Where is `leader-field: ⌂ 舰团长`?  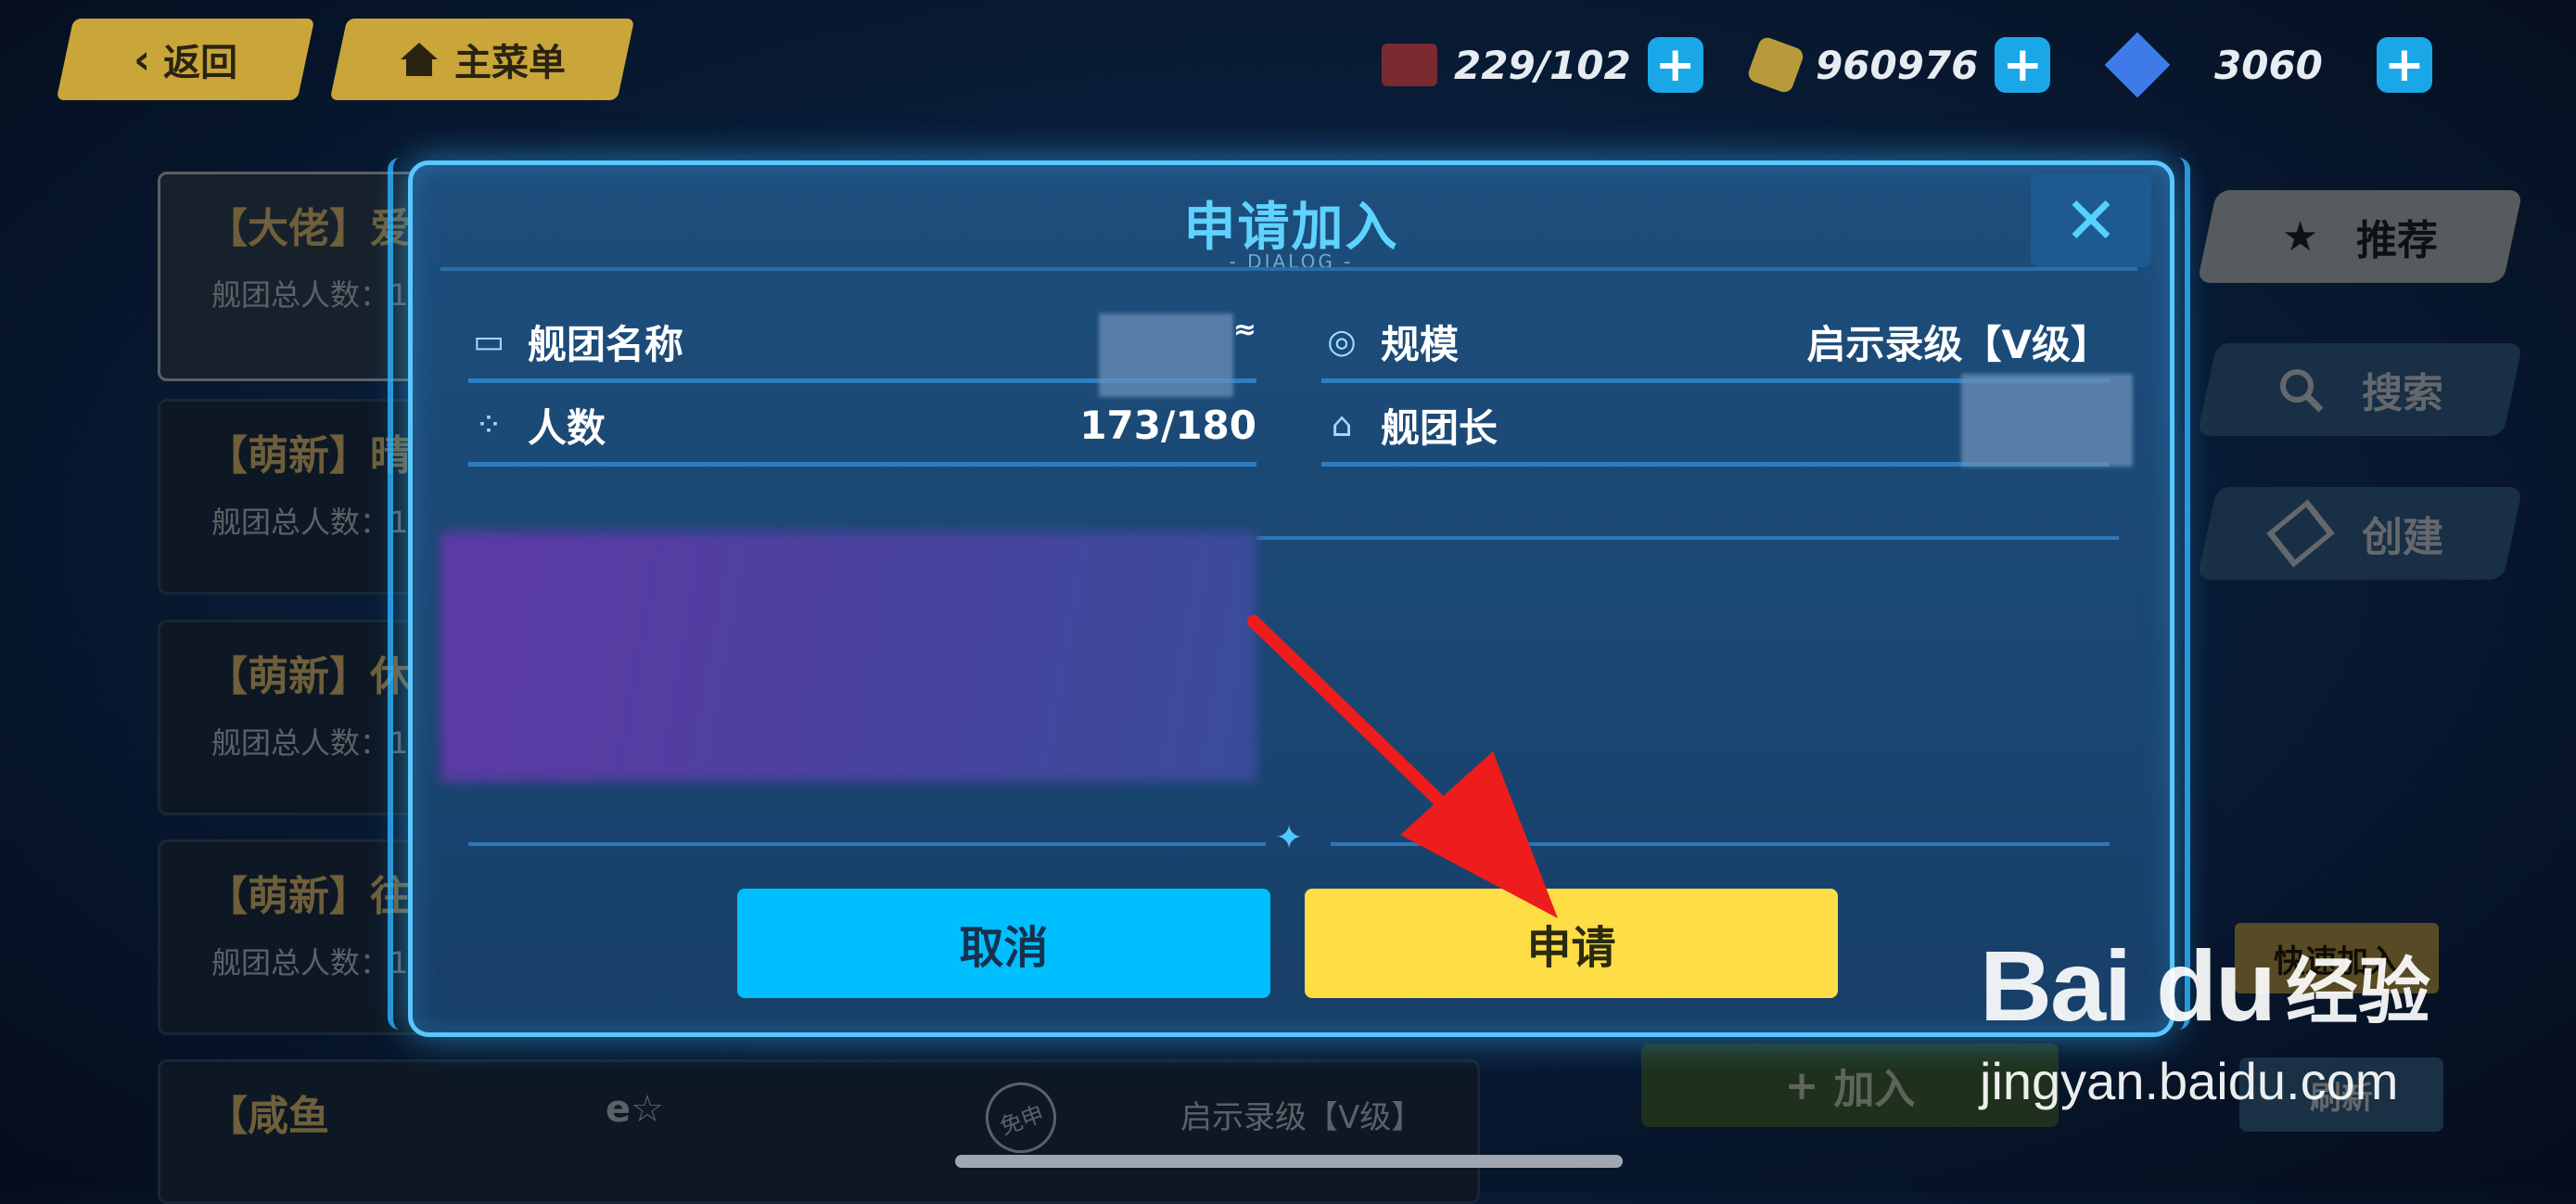 leader-field: ⌂ 舰团长 is located at coordinates (1727, 420).